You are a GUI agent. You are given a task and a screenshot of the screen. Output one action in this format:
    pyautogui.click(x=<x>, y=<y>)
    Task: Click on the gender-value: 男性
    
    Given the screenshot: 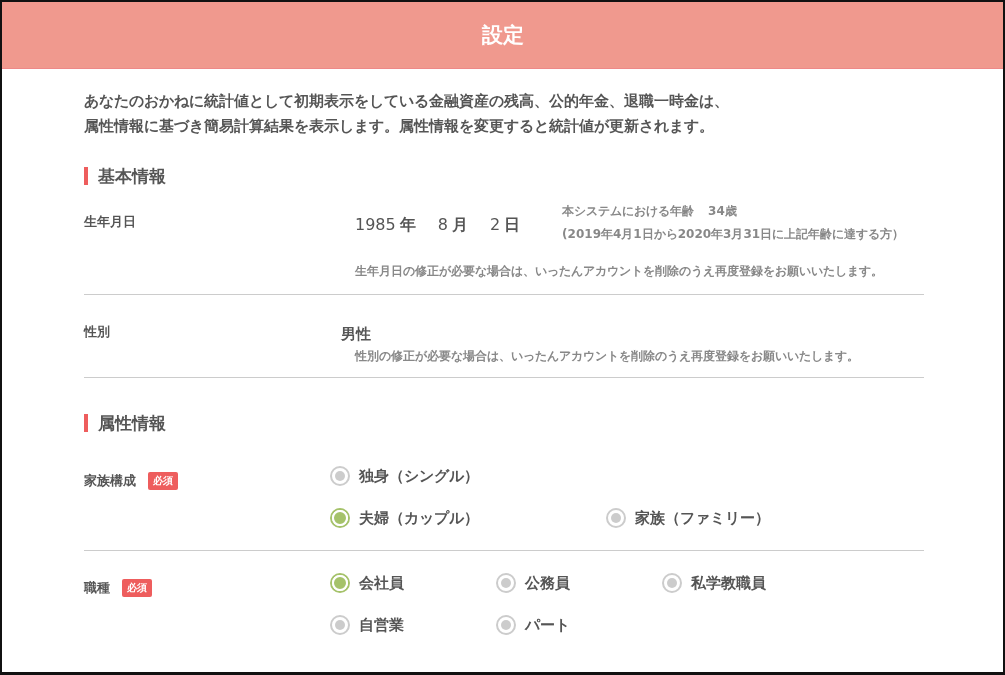 What is the action you would take?
    pyautogui.click(x=356, y=334)
    